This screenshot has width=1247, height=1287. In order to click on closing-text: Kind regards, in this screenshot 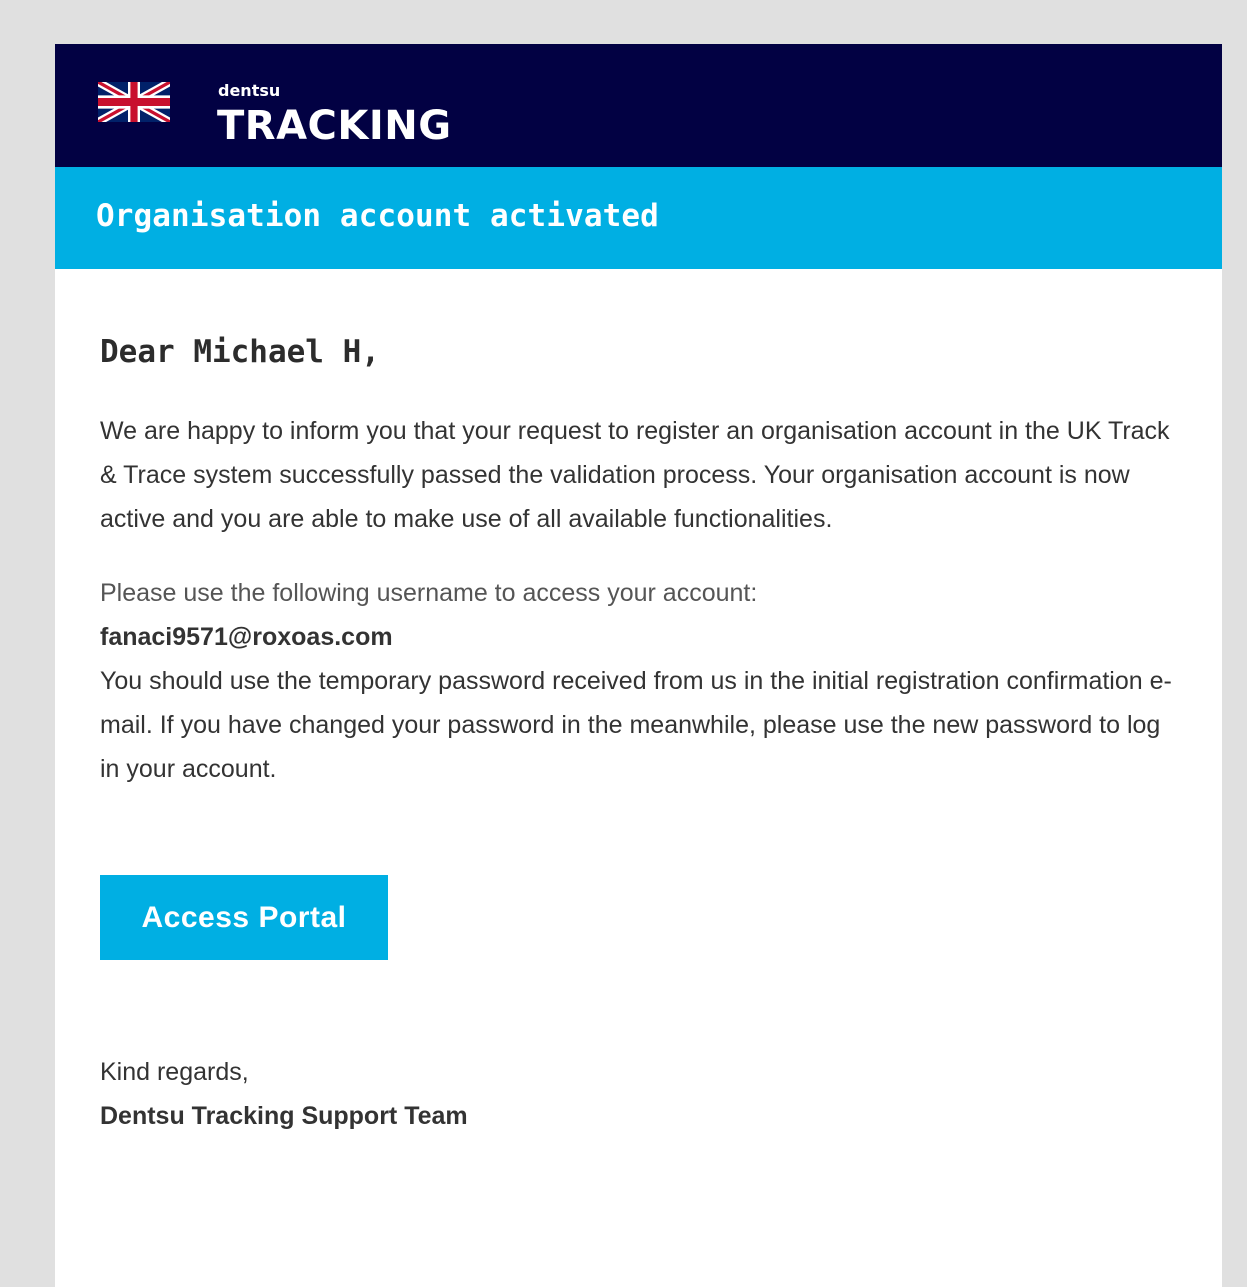, I will do `click(174, 1072)`.